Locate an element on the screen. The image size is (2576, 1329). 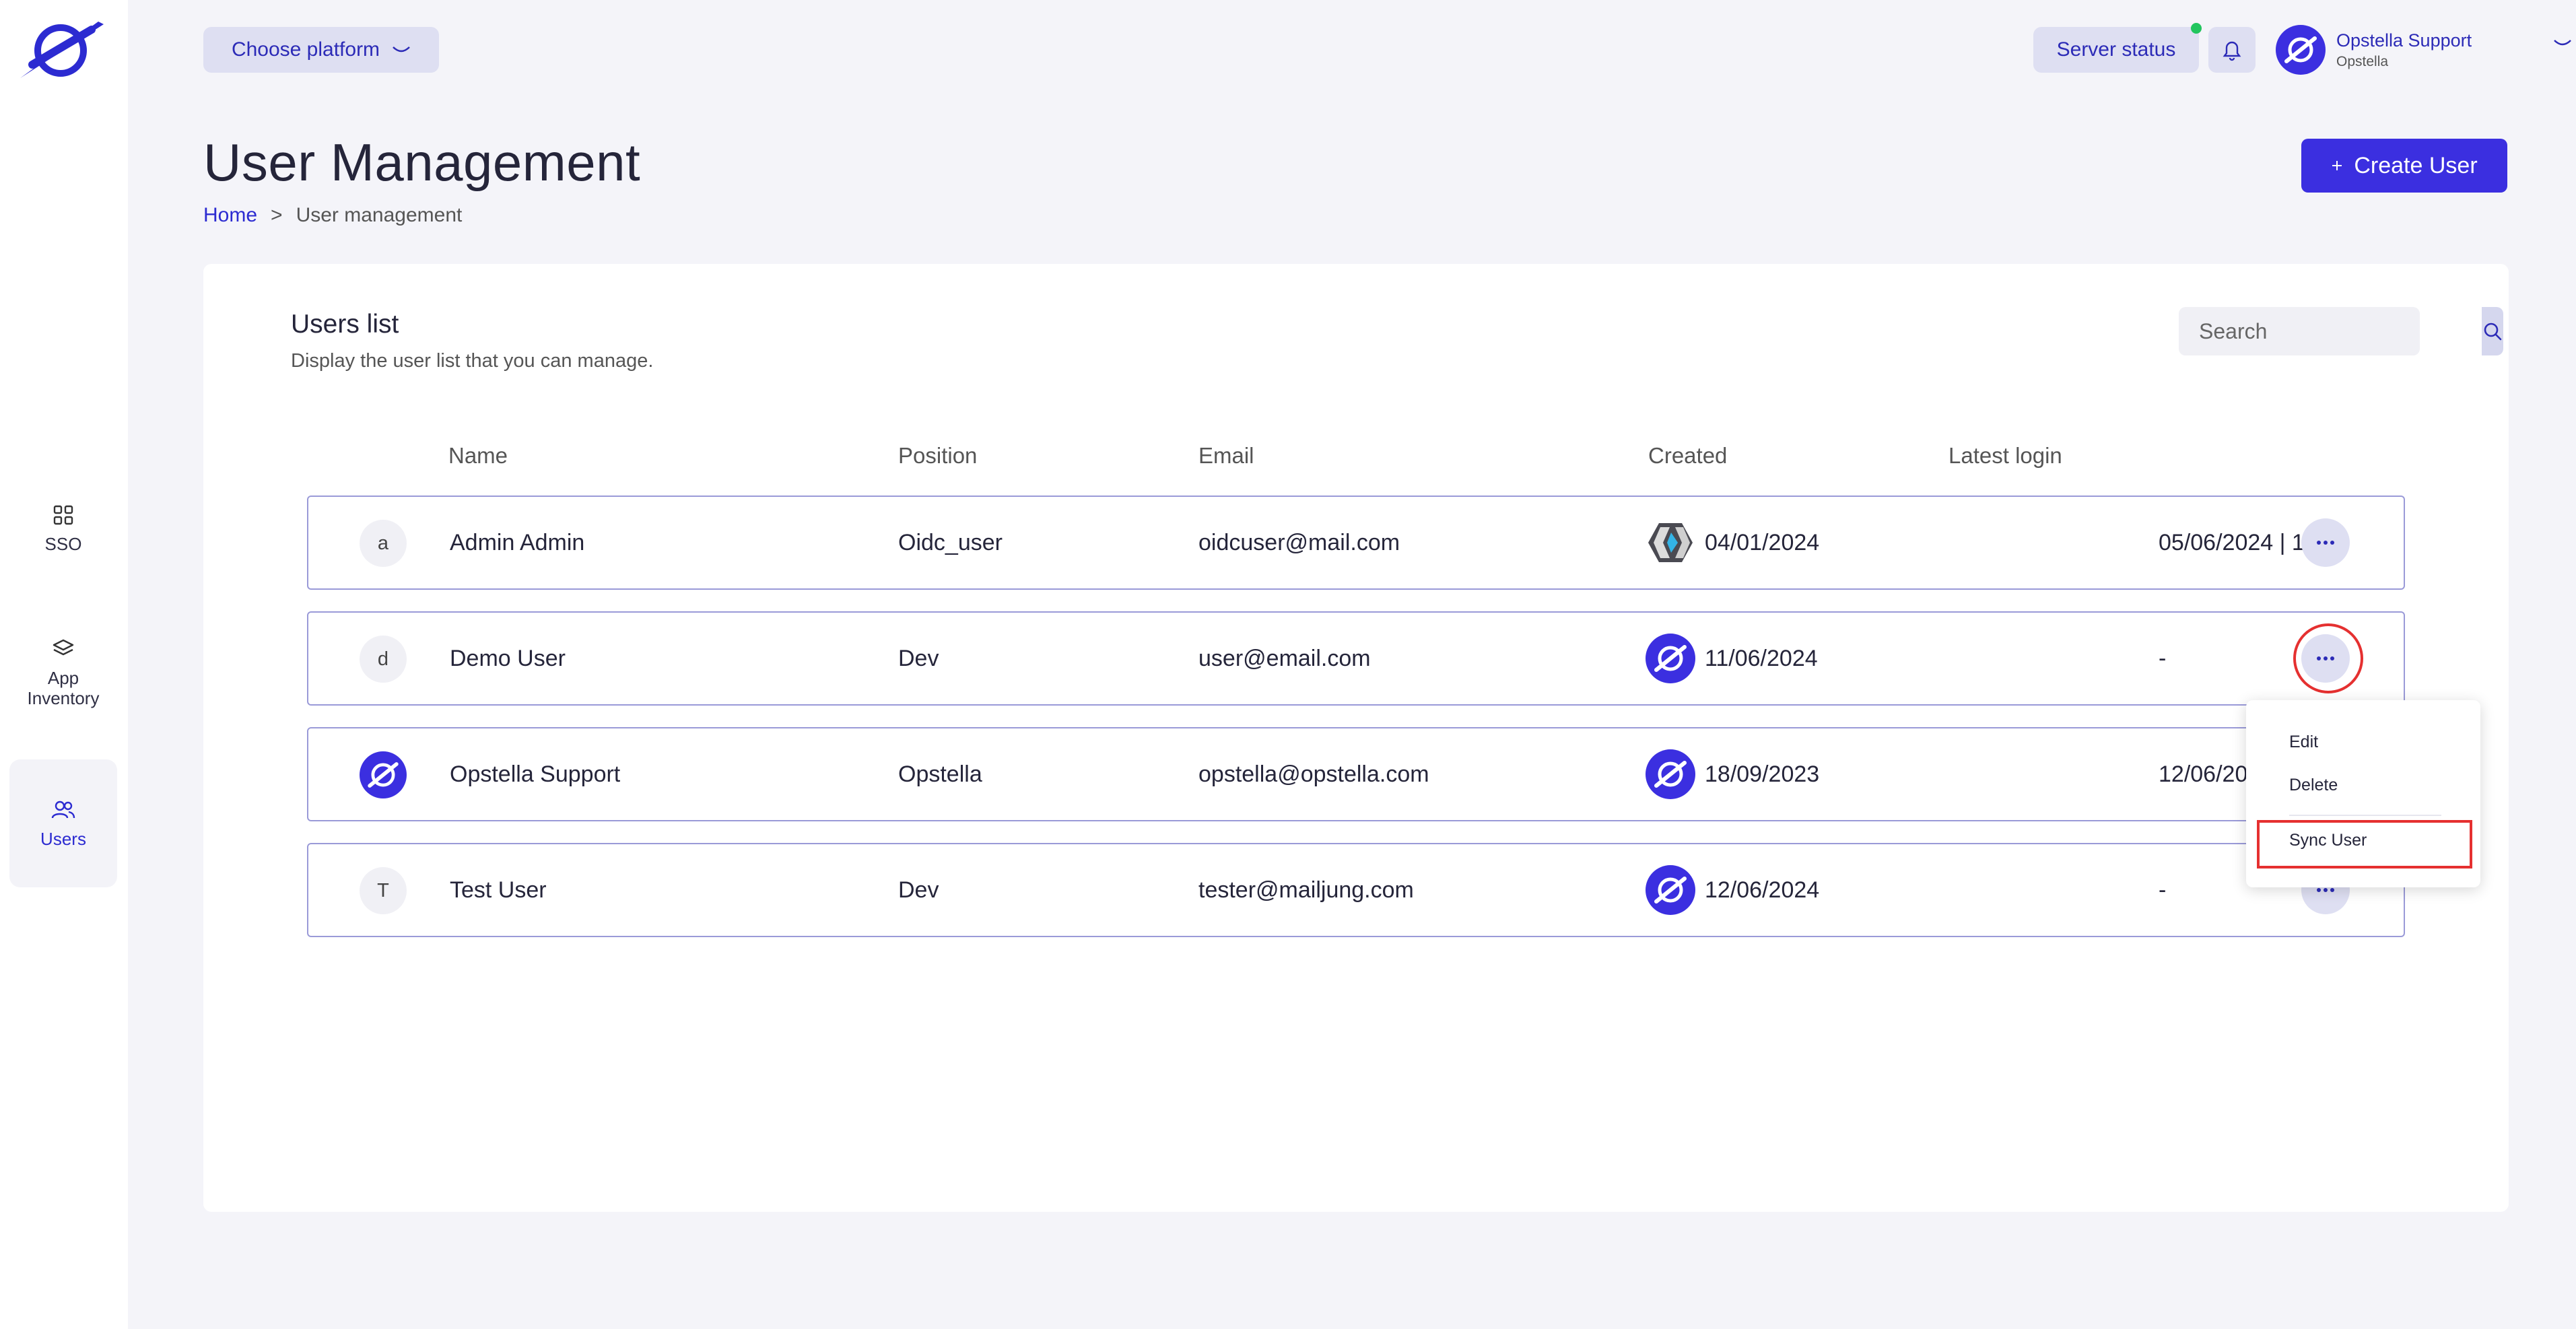
user-name: Demo User is located at coordinates (508, 658).